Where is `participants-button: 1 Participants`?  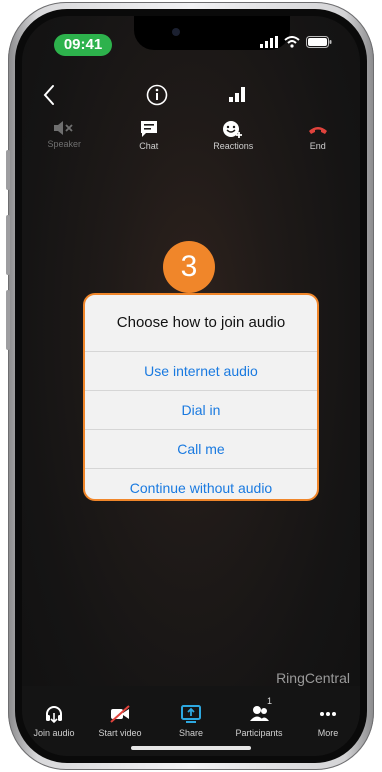
participants-button: 1 Participants is located at coordinates (259, 717).